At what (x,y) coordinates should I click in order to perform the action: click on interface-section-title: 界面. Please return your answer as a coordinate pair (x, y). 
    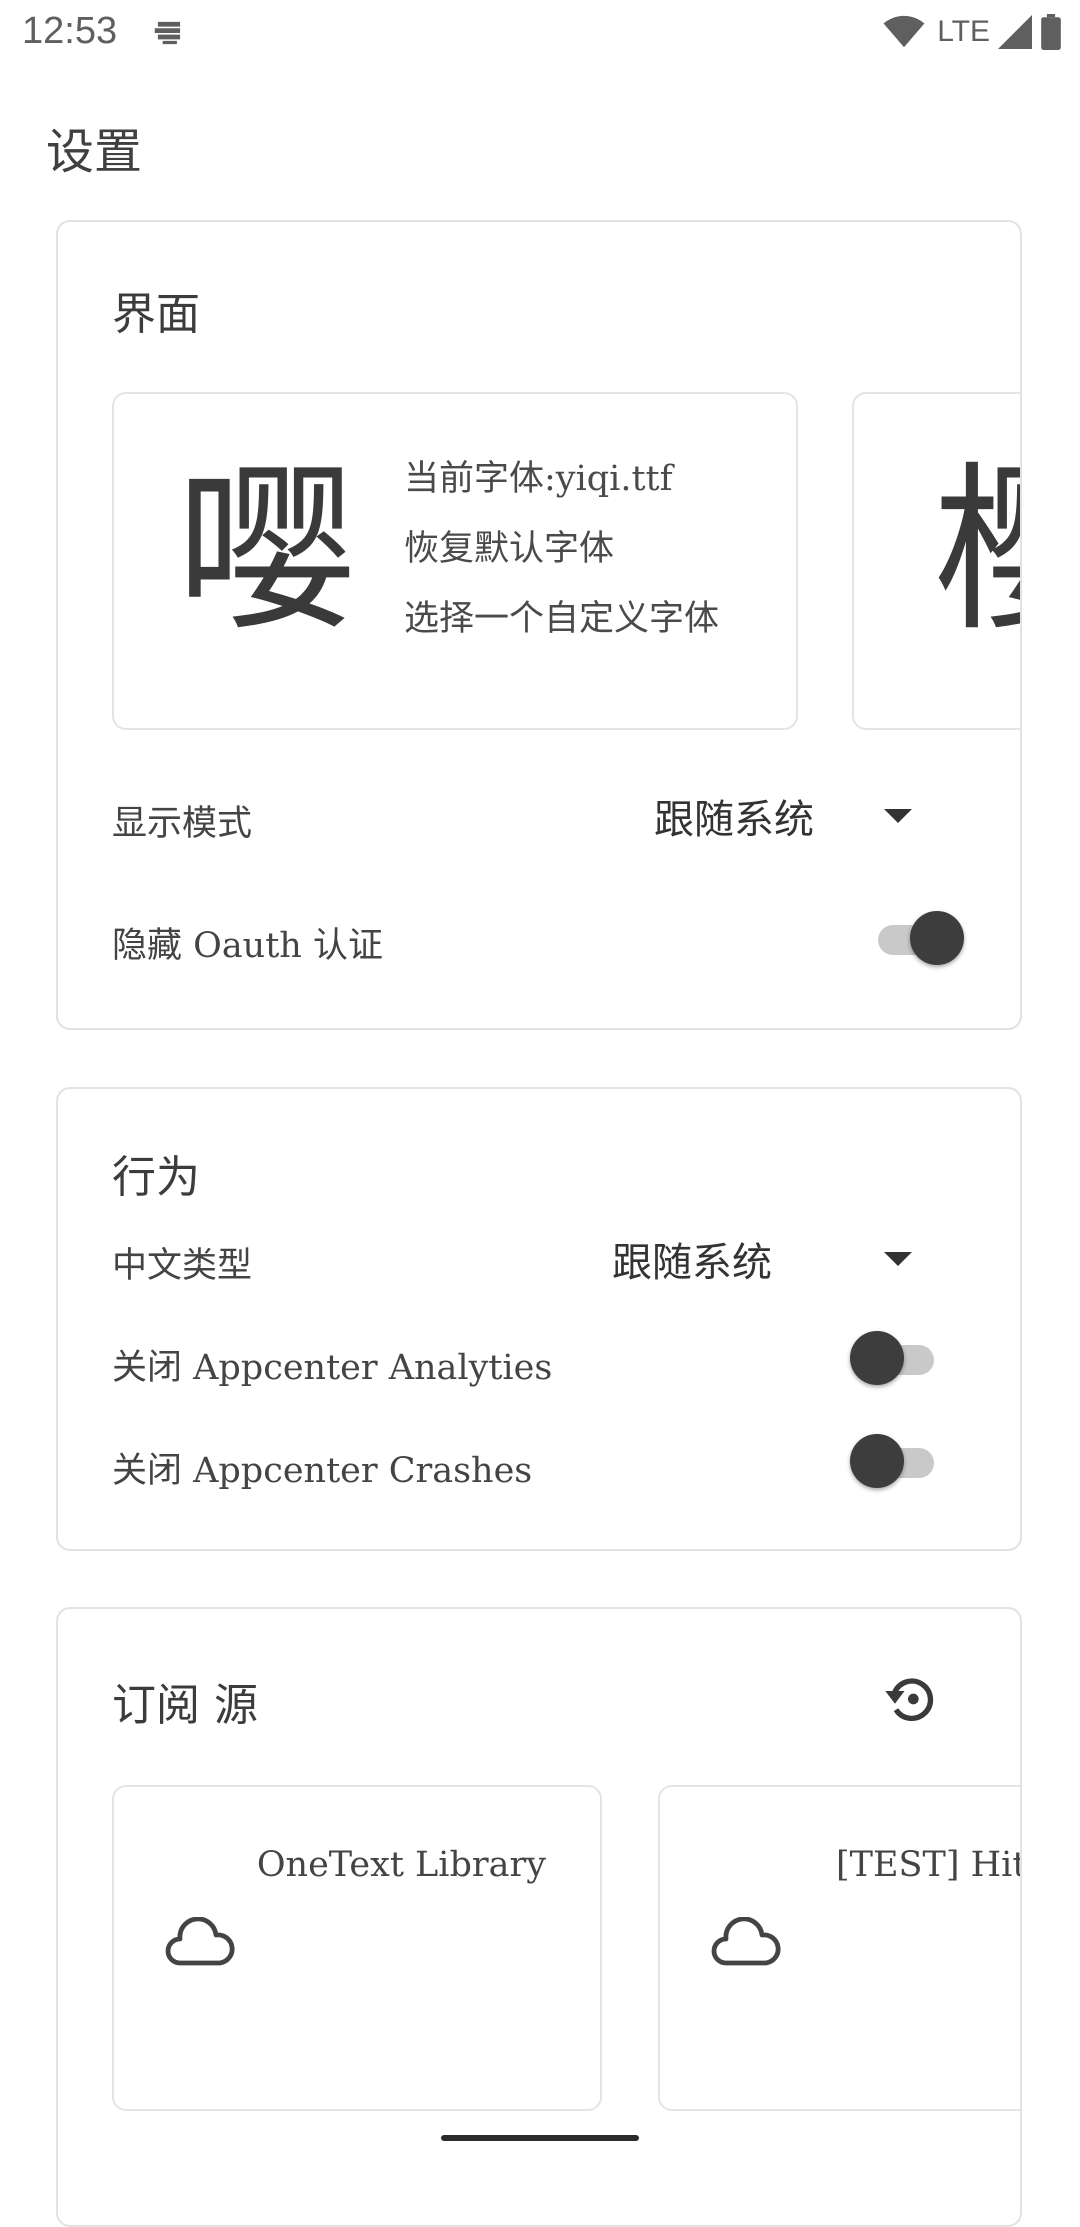
    Looking at the image, I should click on (156, 314).